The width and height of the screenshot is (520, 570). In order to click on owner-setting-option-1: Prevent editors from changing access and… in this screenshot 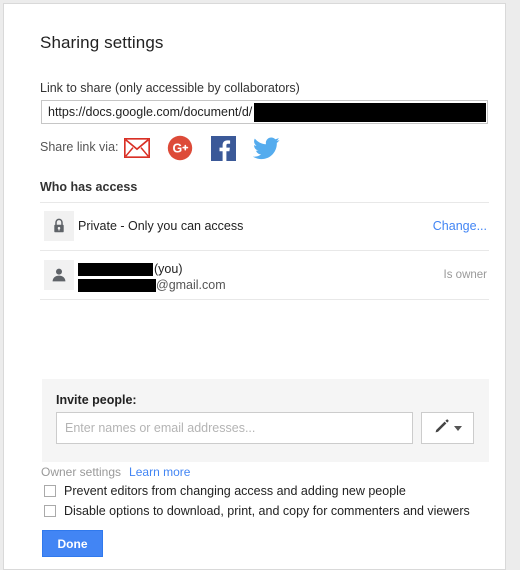, I will do `click(225, 491)`.